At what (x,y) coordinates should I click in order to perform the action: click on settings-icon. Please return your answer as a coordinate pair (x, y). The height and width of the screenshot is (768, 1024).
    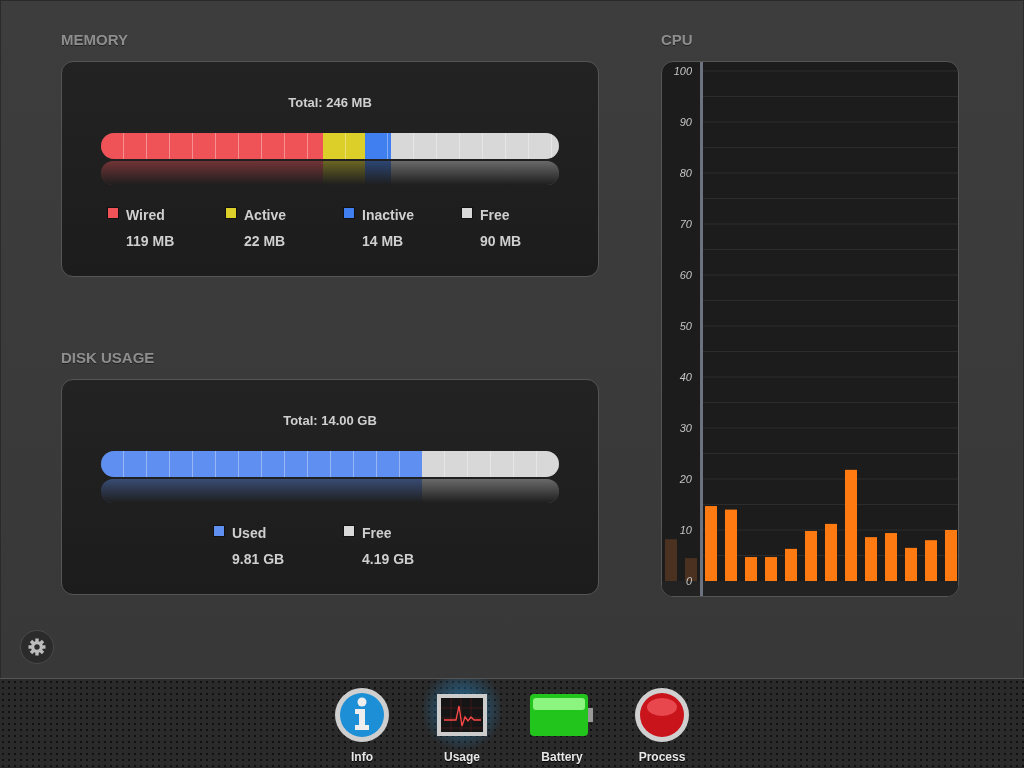
    Looking at the image, I should click on (37, 647).